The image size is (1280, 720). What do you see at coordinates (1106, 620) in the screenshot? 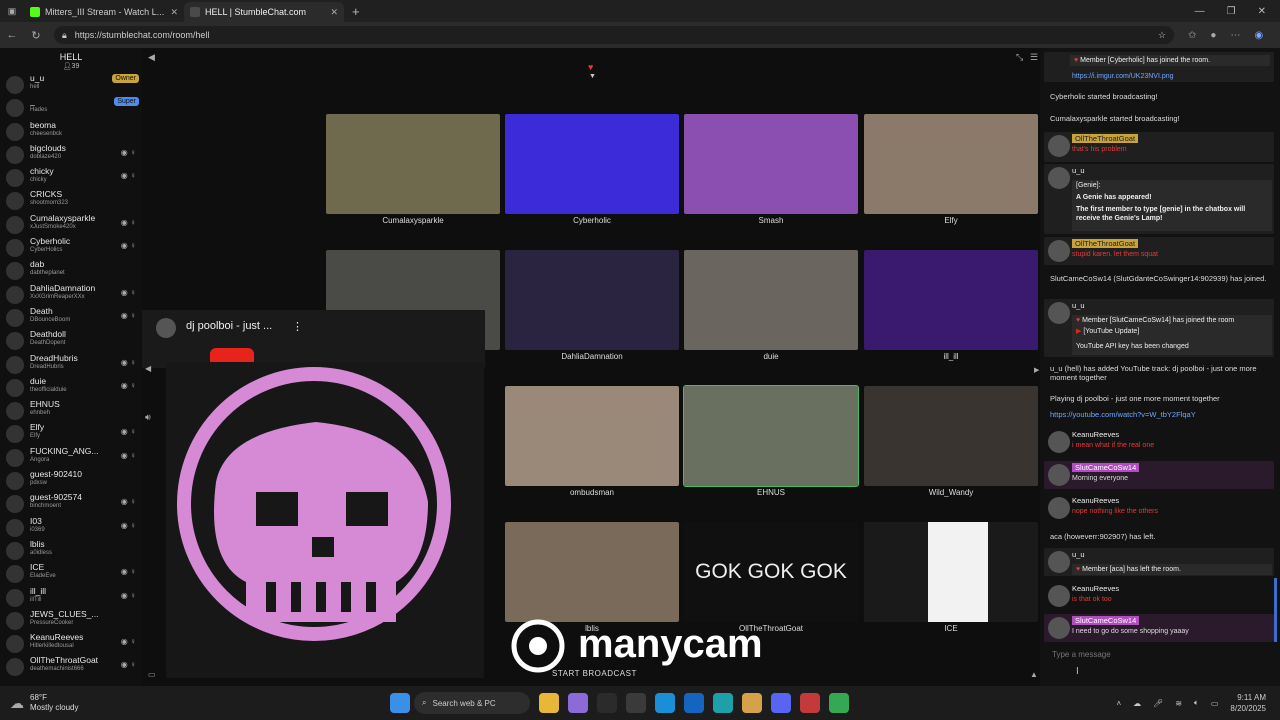
I see `chat-username: SlutCameCoSw14` at bounding box center [1106, 620].